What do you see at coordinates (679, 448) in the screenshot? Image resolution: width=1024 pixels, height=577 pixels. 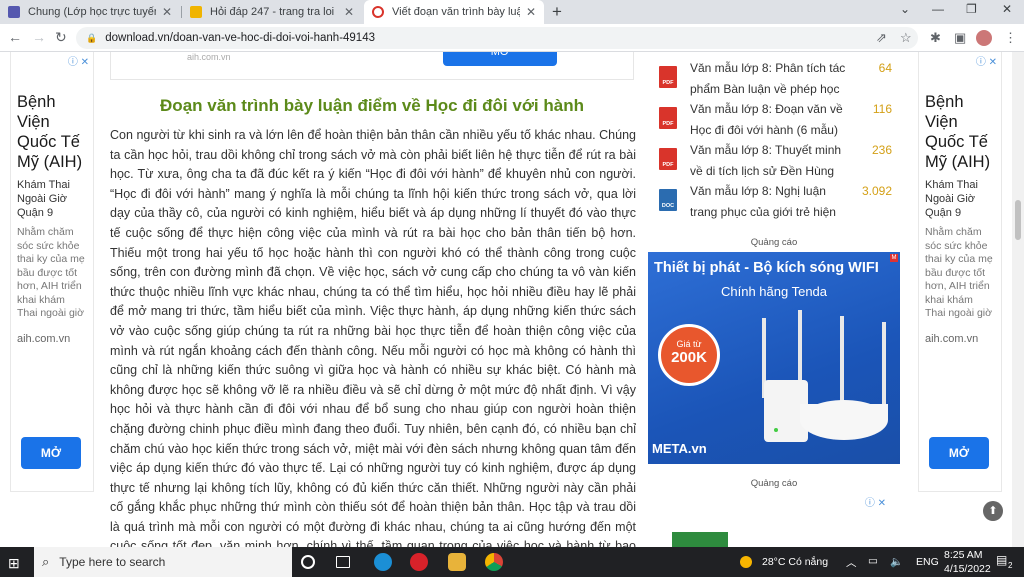 I see `meta-vn-logo: META.vn` at bounding box center [679, 448].